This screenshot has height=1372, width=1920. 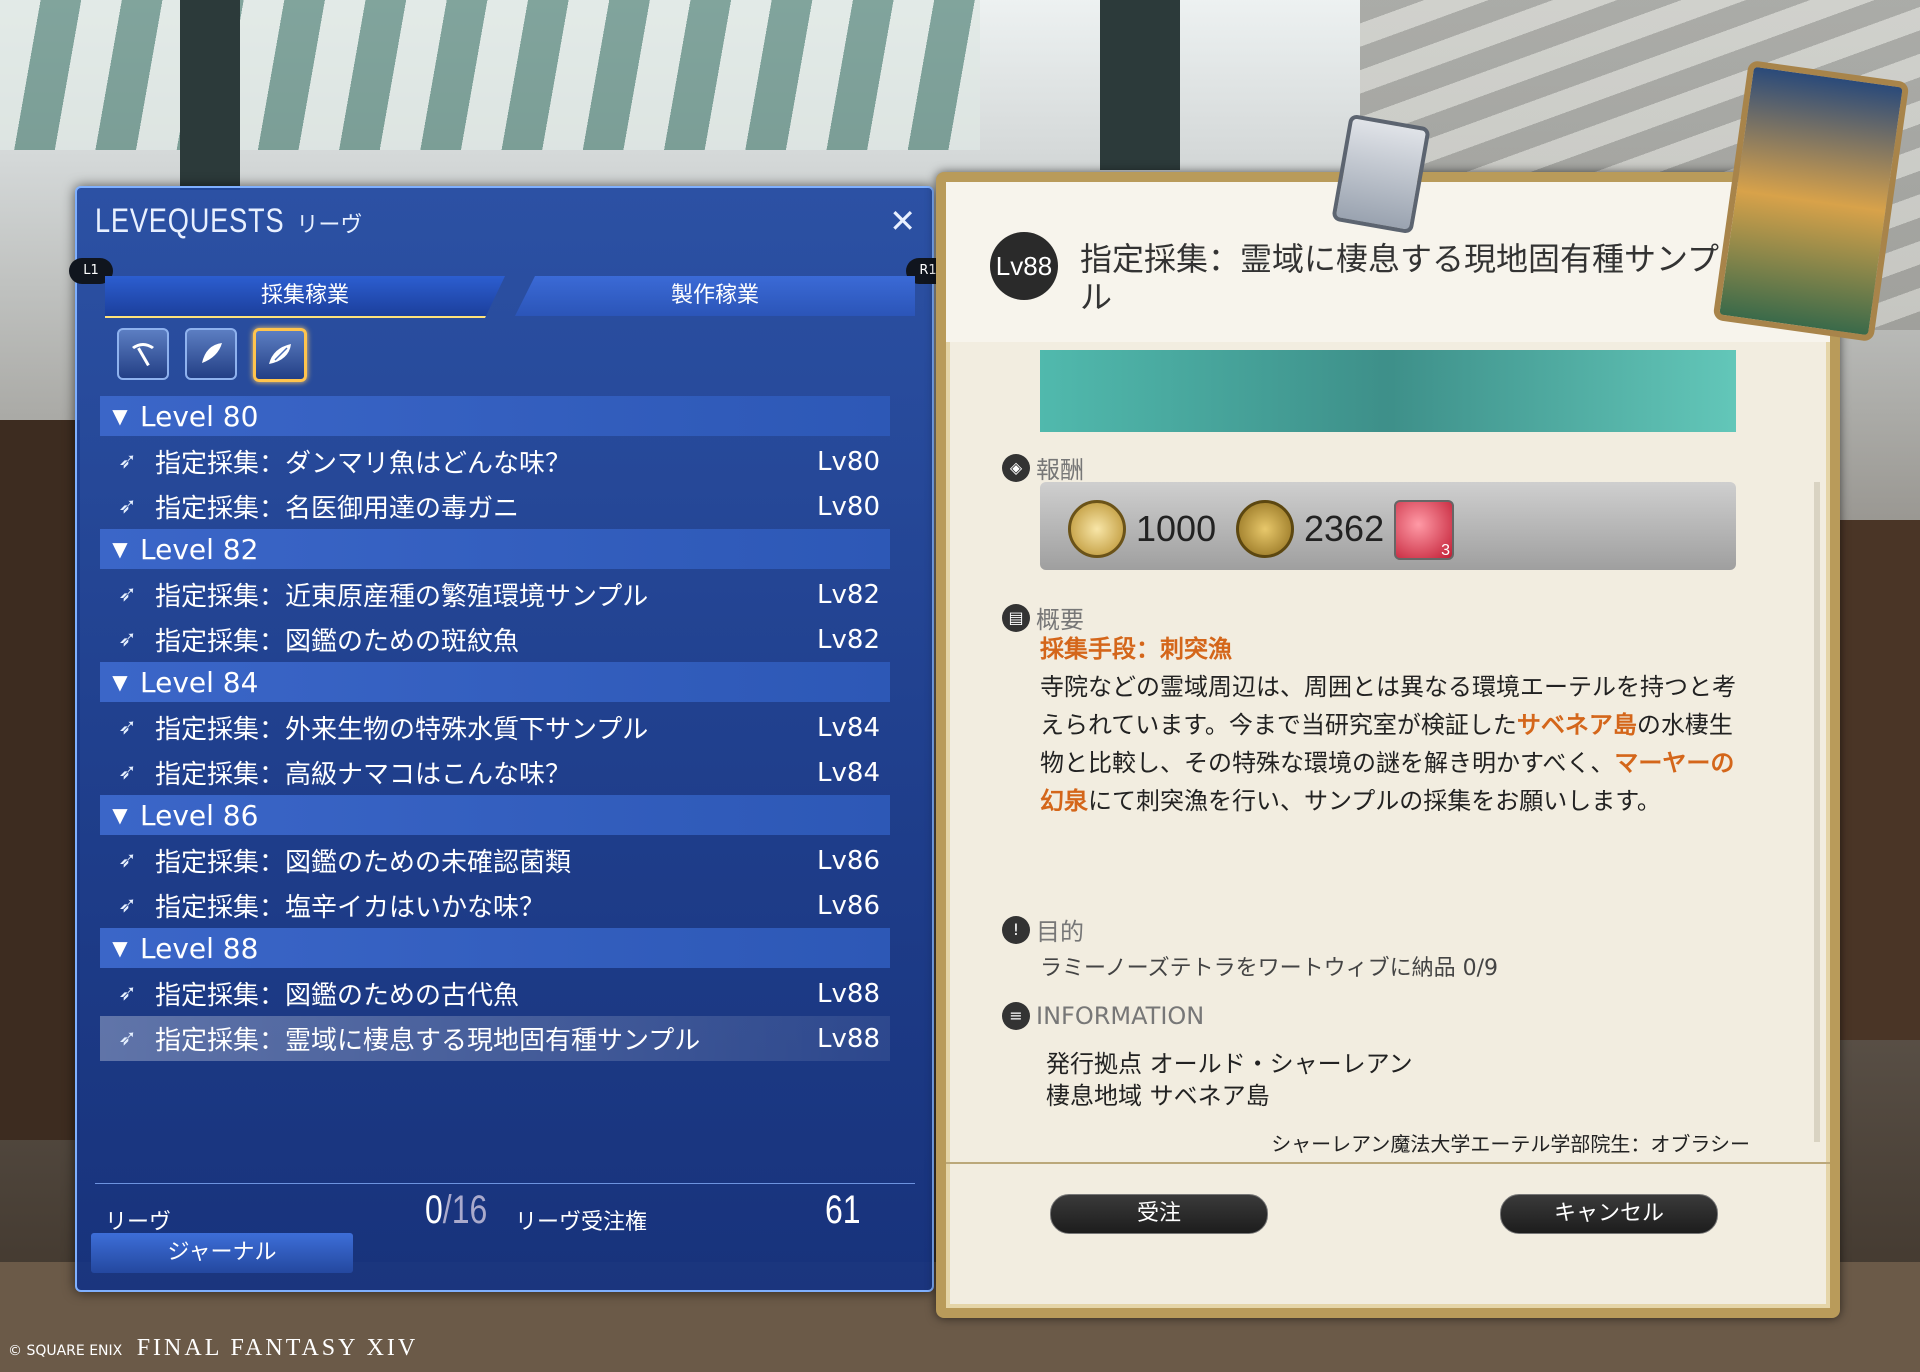 I want to click on window-title-jp: リーヴ, so click(x=329, y=225).